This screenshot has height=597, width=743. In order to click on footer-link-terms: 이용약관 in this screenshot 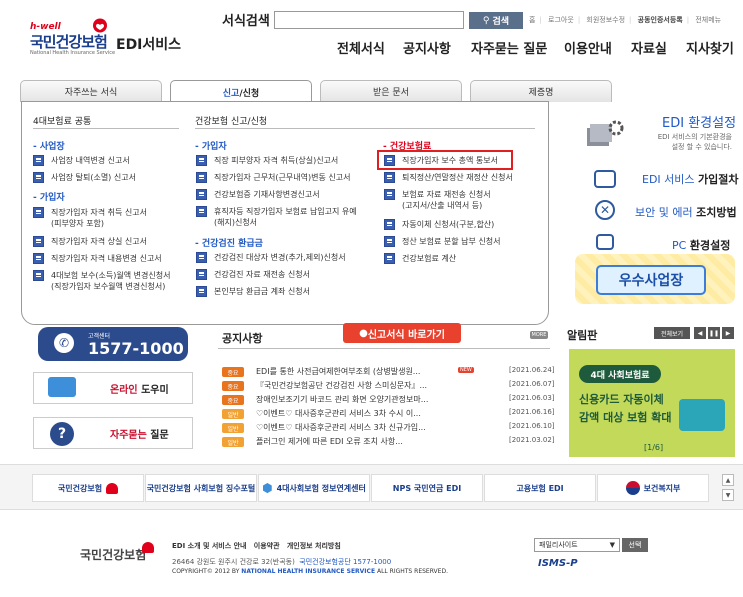, I will do `click(267, 546)`.